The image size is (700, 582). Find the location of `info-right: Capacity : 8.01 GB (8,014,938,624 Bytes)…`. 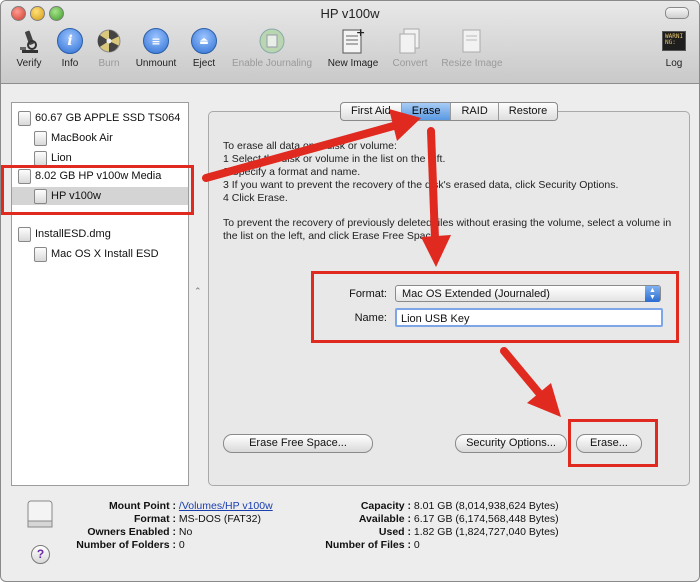

info-right: Capacity : 8.01 GB (8,014,938,624 Bytes)… is located at coordinates (442, 525).